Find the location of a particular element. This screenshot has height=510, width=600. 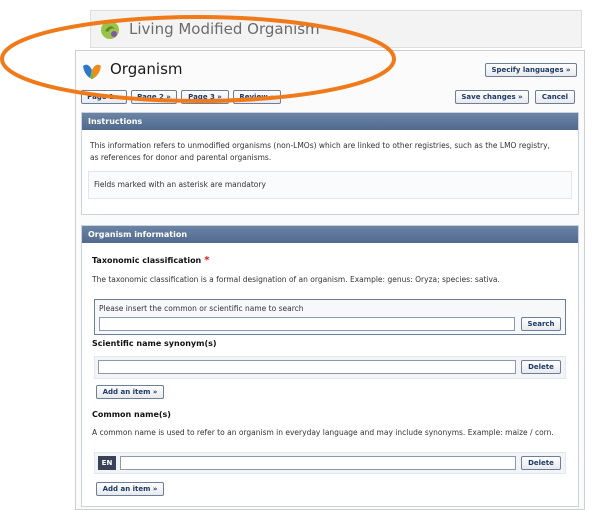

common-name-add-item-button: Add an item » is located at coordinates (130, 489).